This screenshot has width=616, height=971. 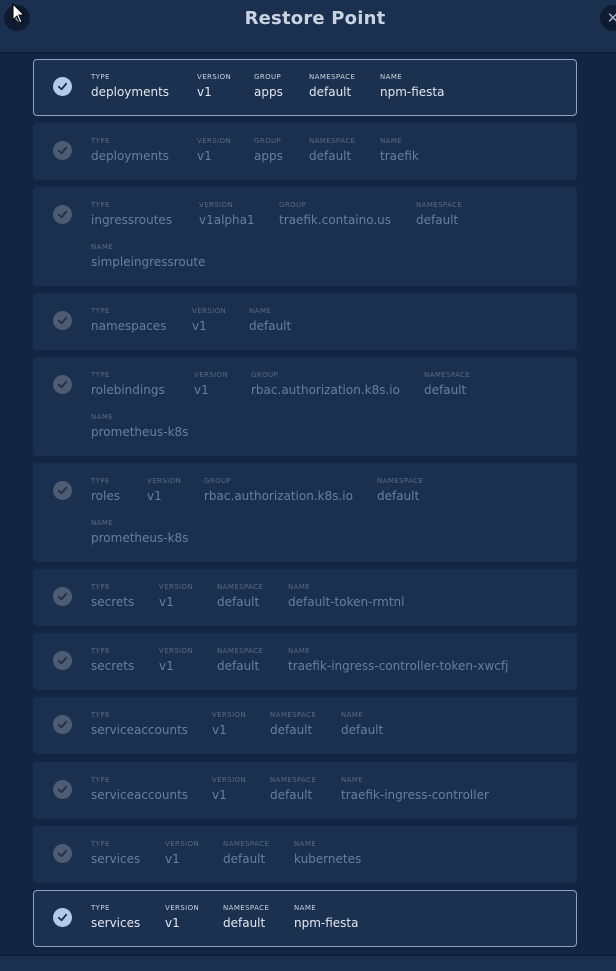 What do you see at coordinates (140, 538) in the screenshot?
I see `name-value: prometheus-k8s` at bounding box center [140, 538].